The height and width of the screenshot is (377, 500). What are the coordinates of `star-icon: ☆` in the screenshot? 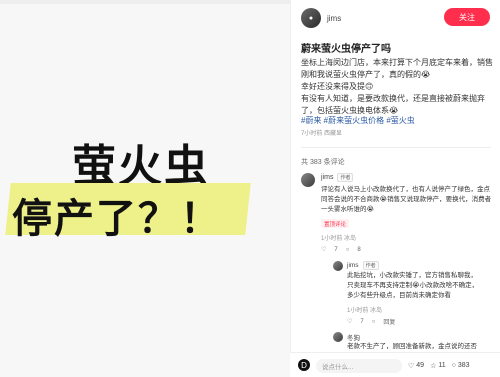 It's located at (433, 366).